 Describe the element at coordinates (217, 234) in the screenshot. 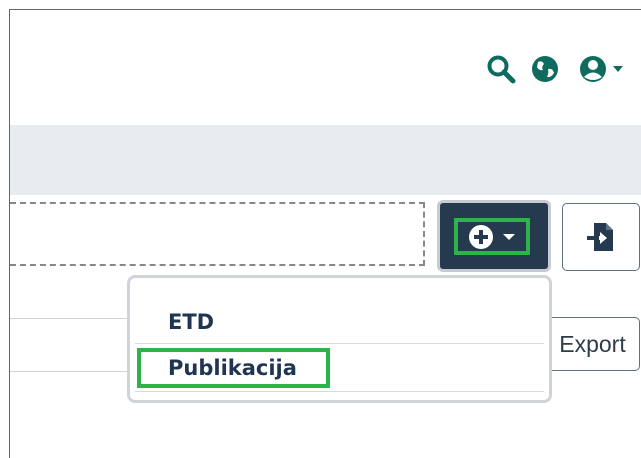

I see `file-dropzone` at that location.